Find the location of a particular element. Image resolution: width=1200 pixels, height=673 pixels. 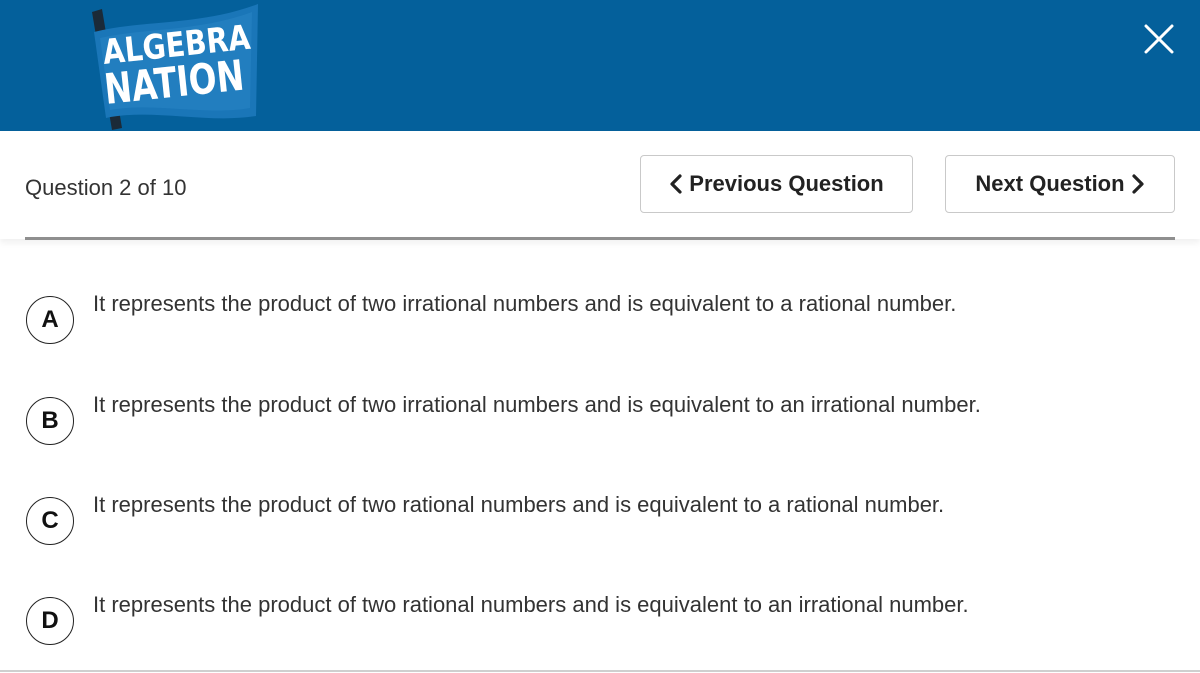

choice-letter-badge: C is located at coordinates (50, 521).